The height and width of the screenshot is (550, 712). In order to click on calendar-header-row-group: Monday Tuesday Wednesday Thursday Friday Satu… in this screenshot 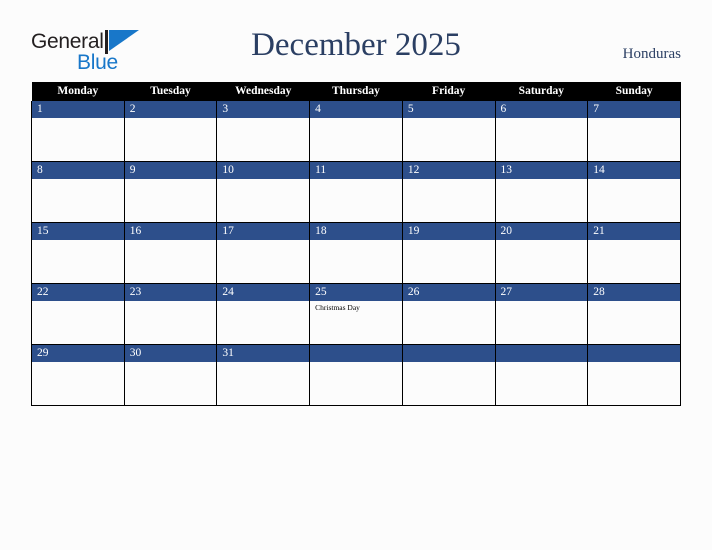, I will do `click(356, 91)`.